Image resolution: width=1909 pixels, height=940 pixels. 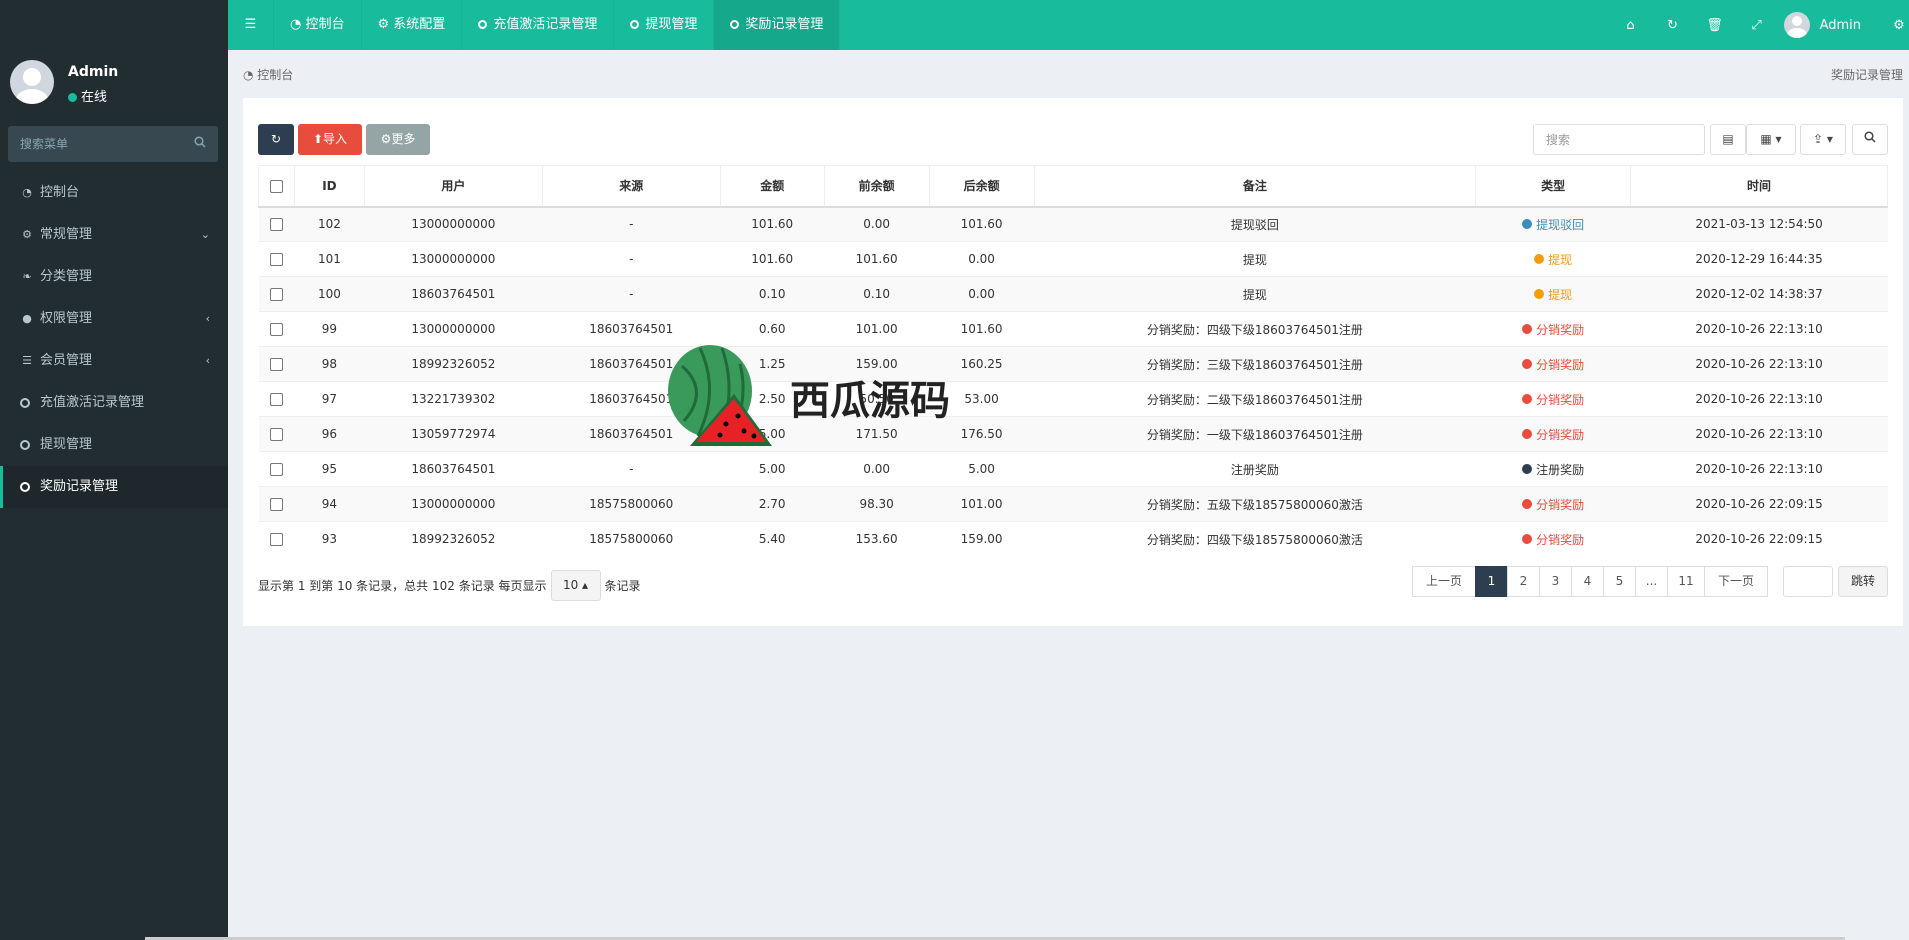 I want to click on status-badge: 注册奖励, so click(x=1553, y=469).